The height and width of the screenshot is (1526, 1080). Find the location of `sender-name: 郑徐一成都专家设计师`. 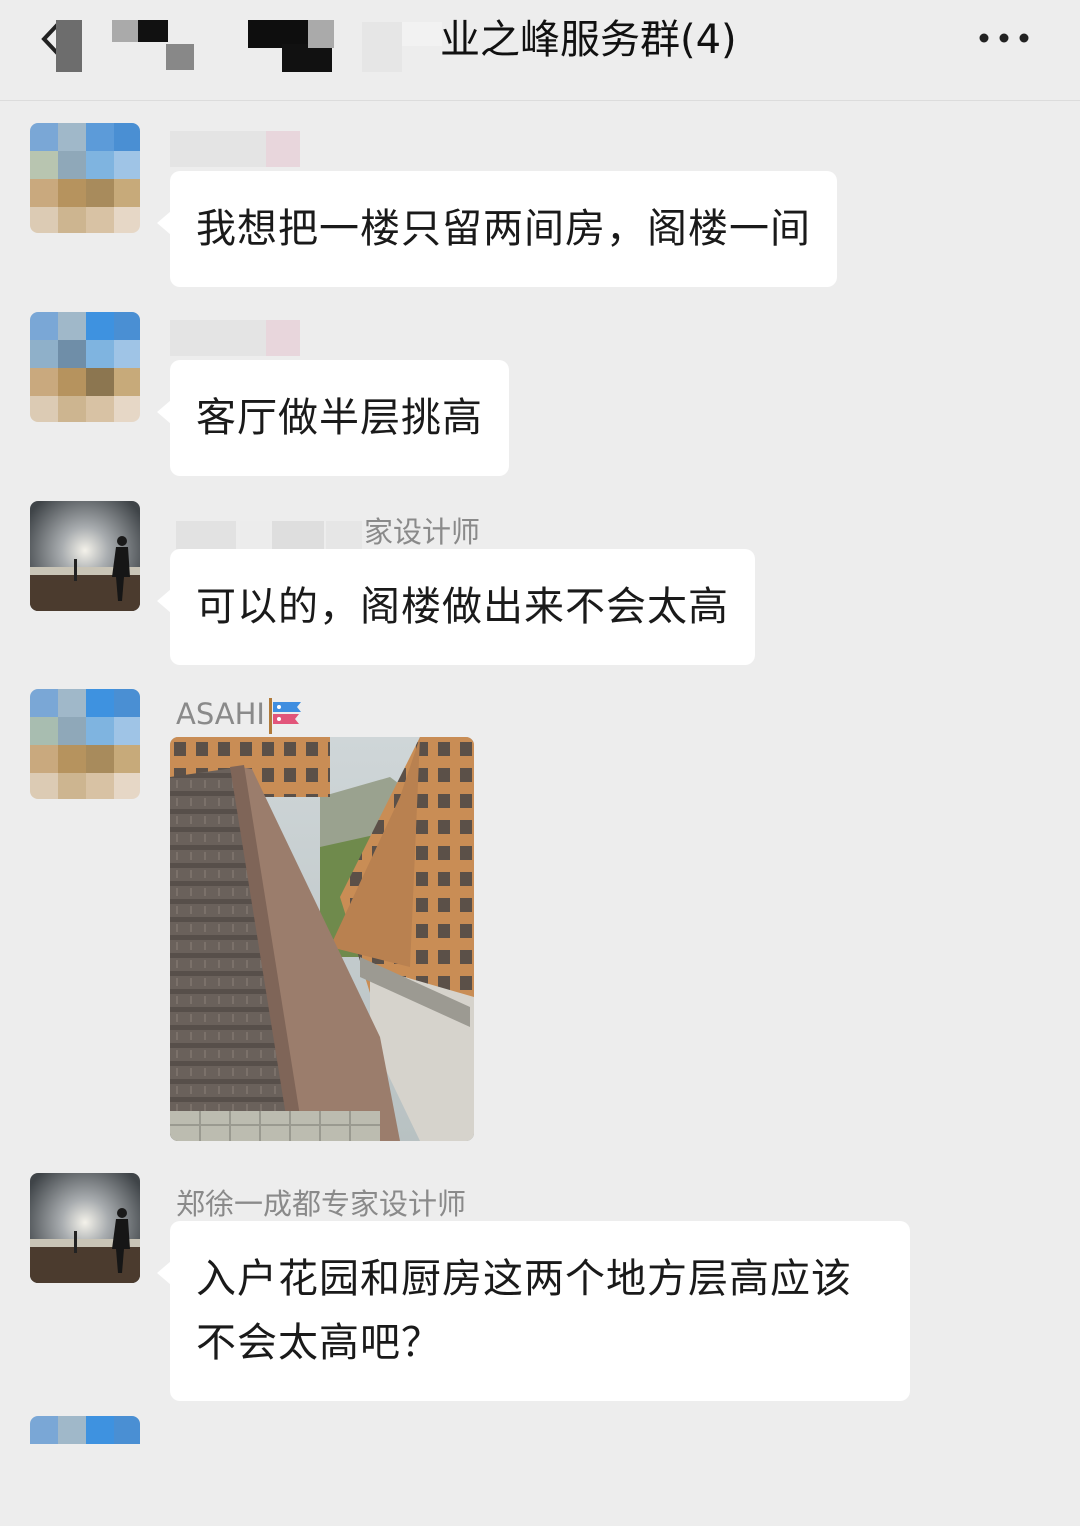

sender-name: 郑徐一成都专家设计师 is located at coordinates (321, 1204).